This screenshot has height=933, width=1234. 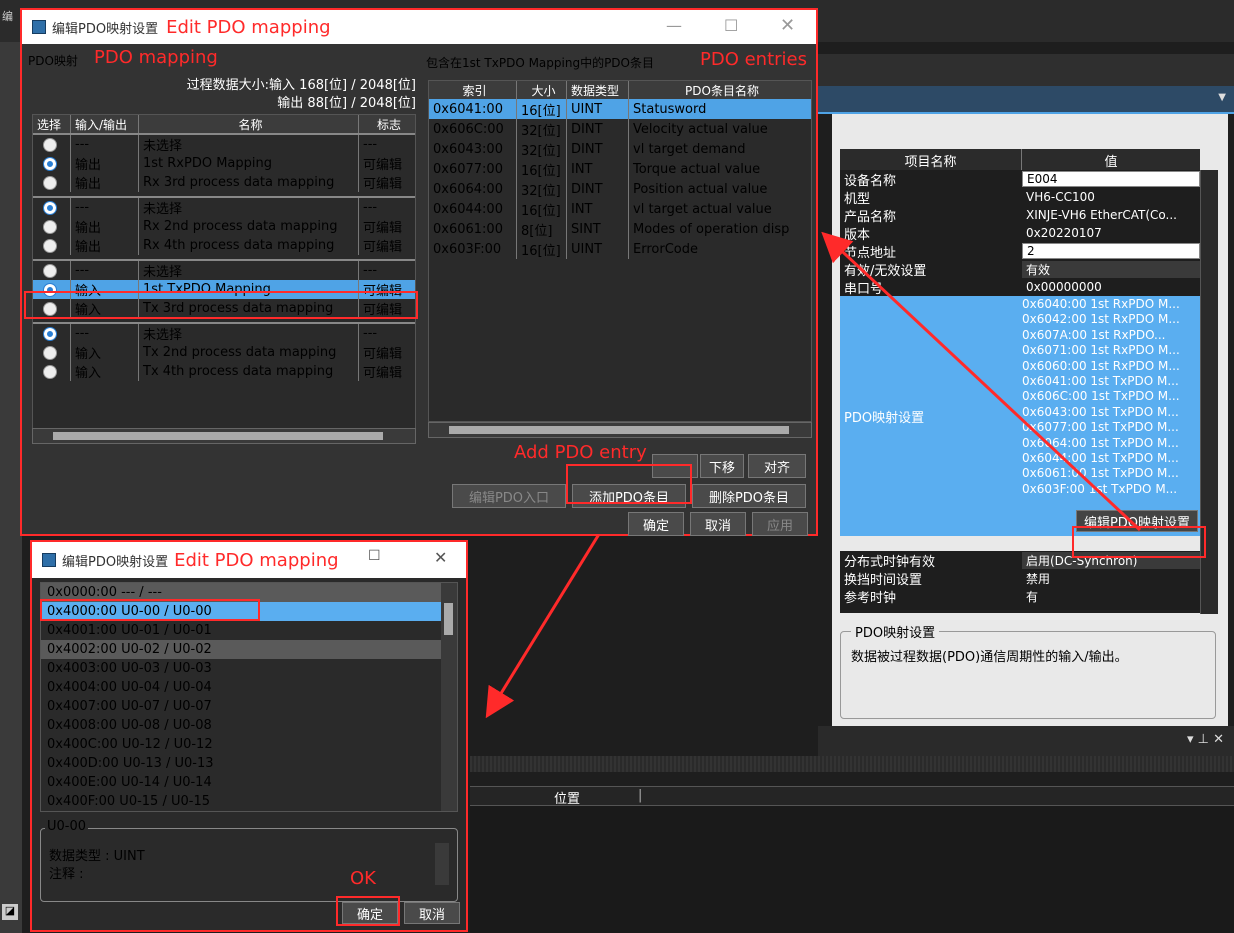 I want to click on pdo-entry-row: 0x6061:00 8[位] SINT Modes of operation disp, so click(x=620, y=229).